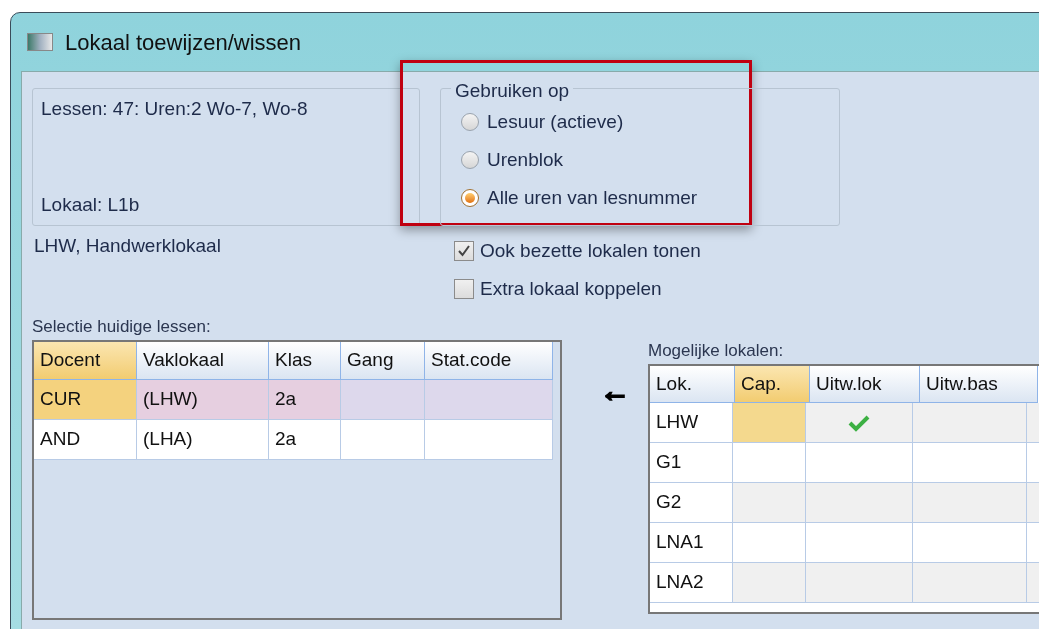 The height and width of the screenshot is (629, 1039). What do you see at coordinates (979, 384) in the screenshot?
I see `column-header: Uitw.bas` at bounding box center [979, 384].